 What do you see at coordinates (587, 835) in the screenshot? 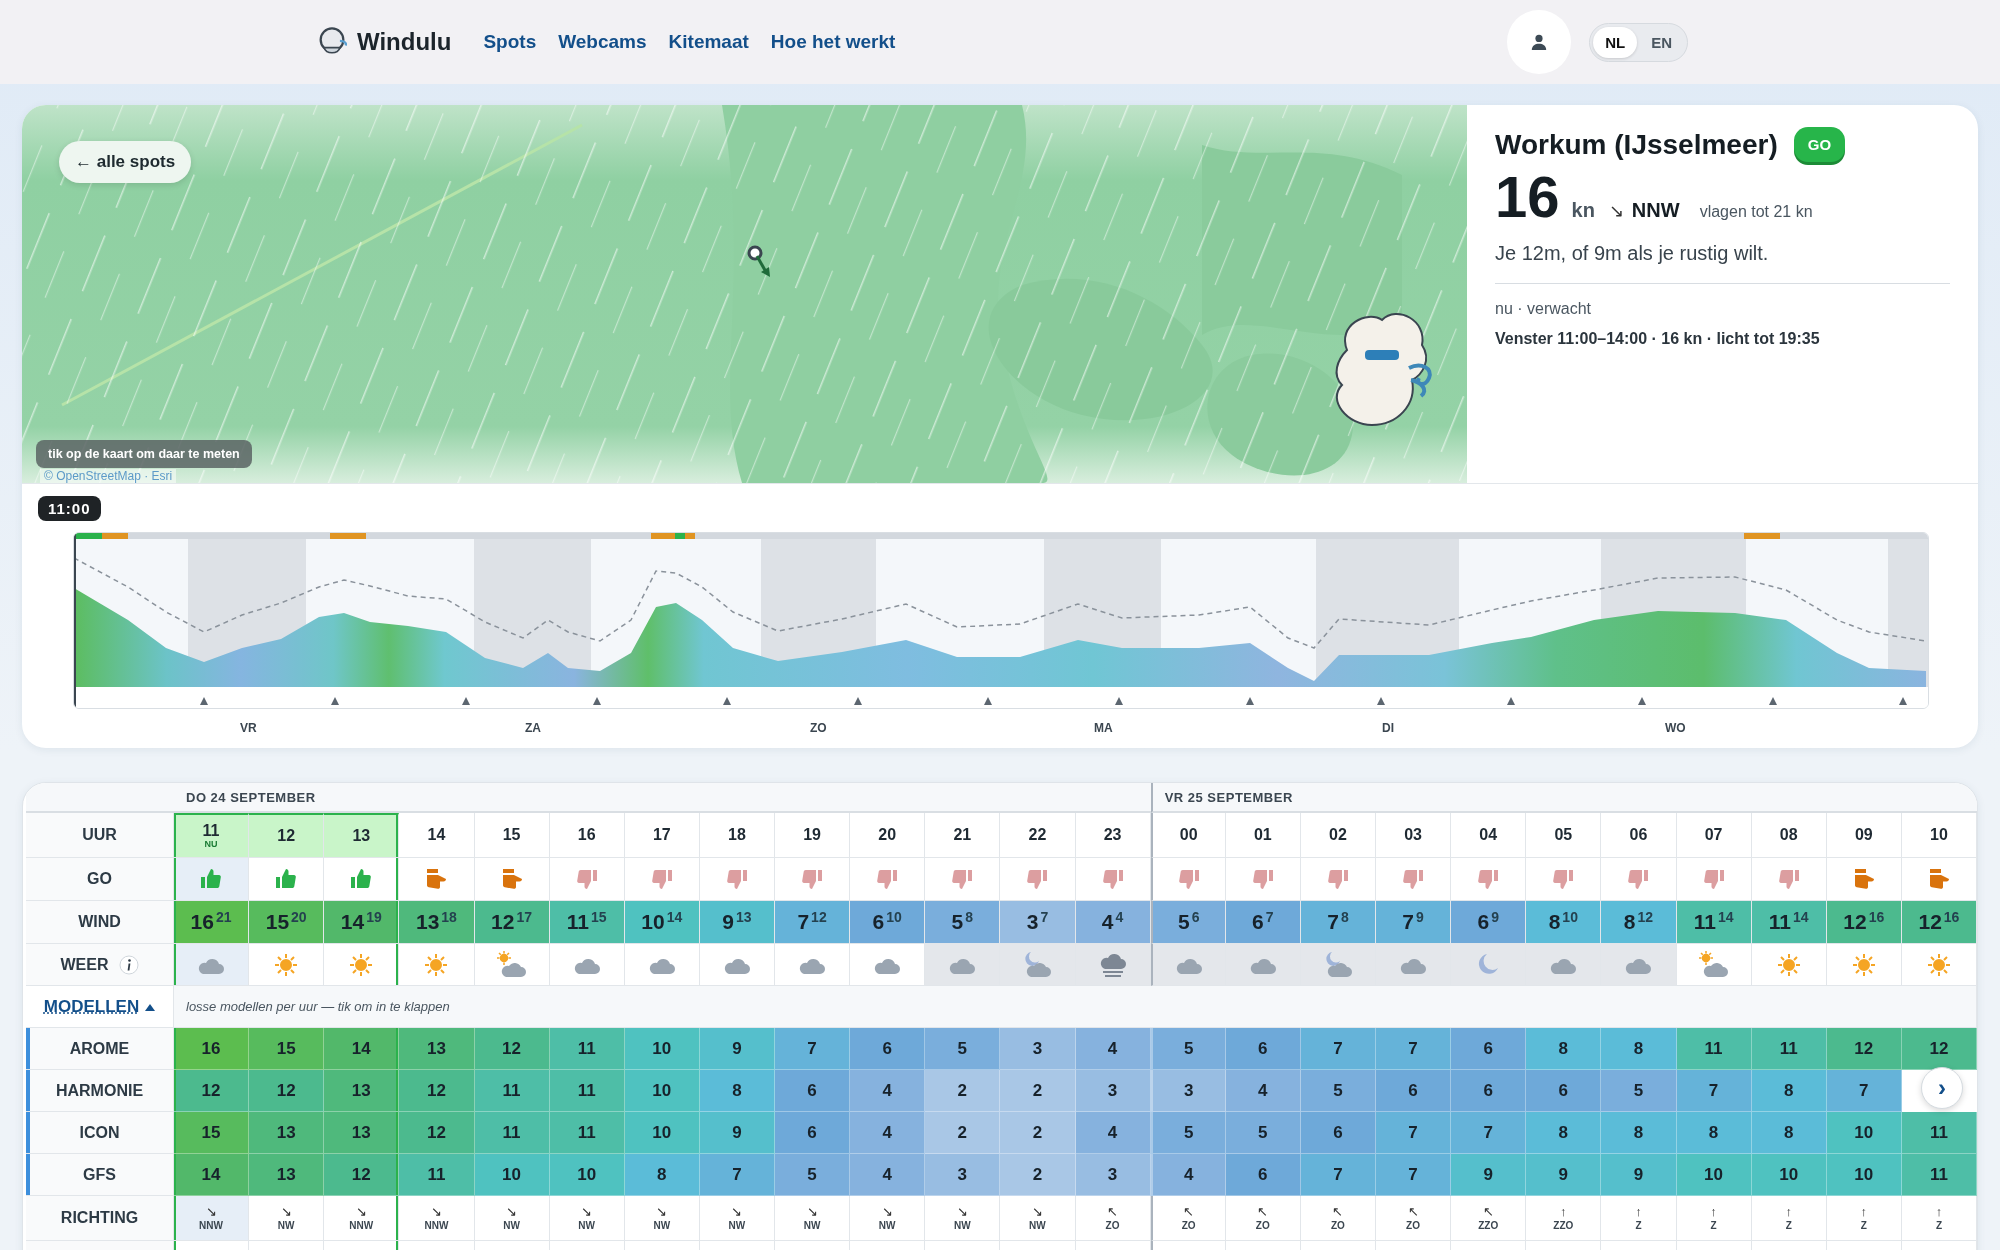
I see `hour-cell: 16` at bounding box center [587, 835].